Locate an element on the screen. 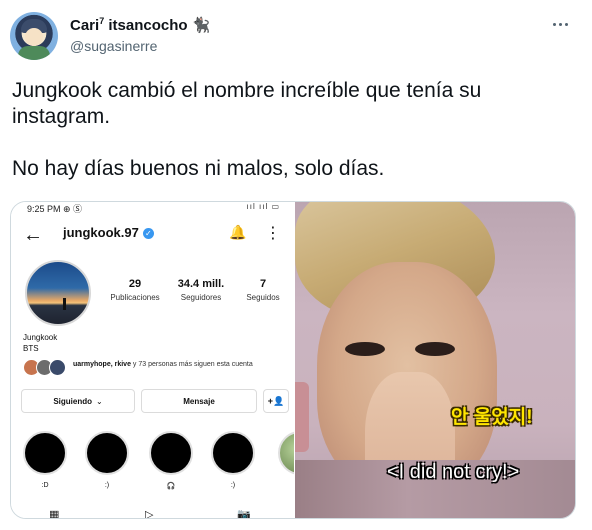 This screenshot has height=530, width=592. reels-icon: ▷ is located at coordinates (149, 513).